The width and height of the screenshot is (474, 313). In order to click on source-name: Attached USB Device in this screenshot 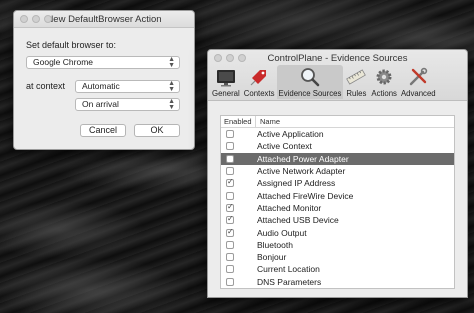, I will do `click(298, 220)`.